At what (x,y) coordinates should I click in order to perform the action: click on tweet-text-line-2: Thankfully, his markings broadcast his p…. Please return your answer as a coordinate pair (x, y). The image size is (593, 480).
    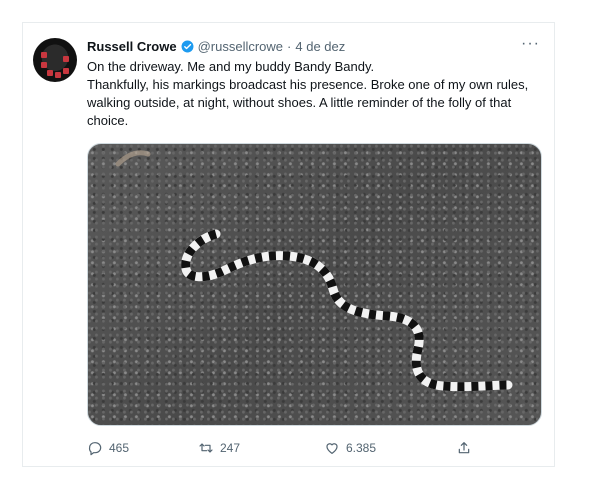
    Looking at the image, I should click on (308, 102).